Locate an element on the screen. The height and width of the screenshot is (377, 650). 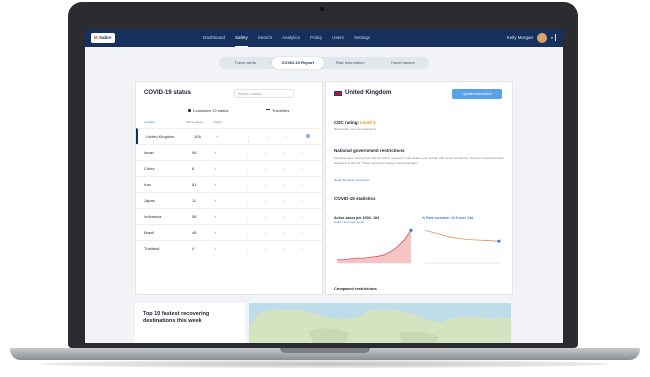
nav-item-search: Search is located at coordinates (265, 38).